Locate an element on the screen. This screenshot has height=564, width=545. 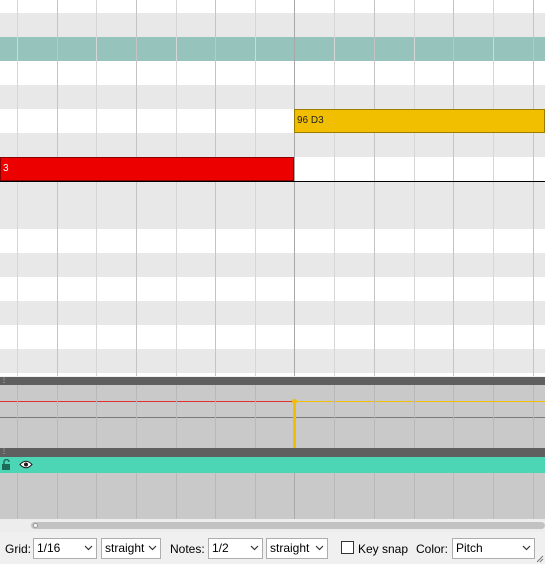
lock-icon is located at coordinates (7, 464).